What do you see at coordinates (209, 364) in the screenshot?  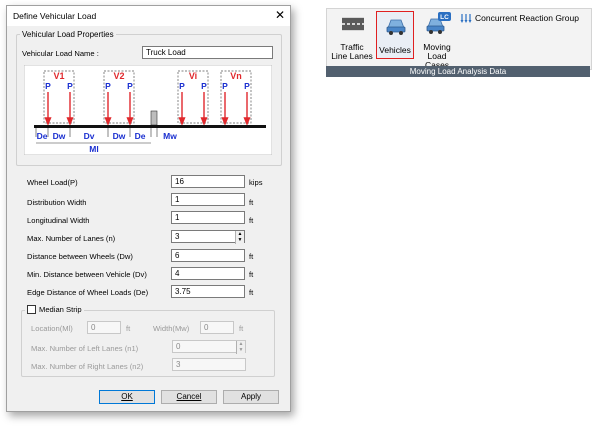 I see `right-lanes-input: 3` at bounding box center [209, 364].